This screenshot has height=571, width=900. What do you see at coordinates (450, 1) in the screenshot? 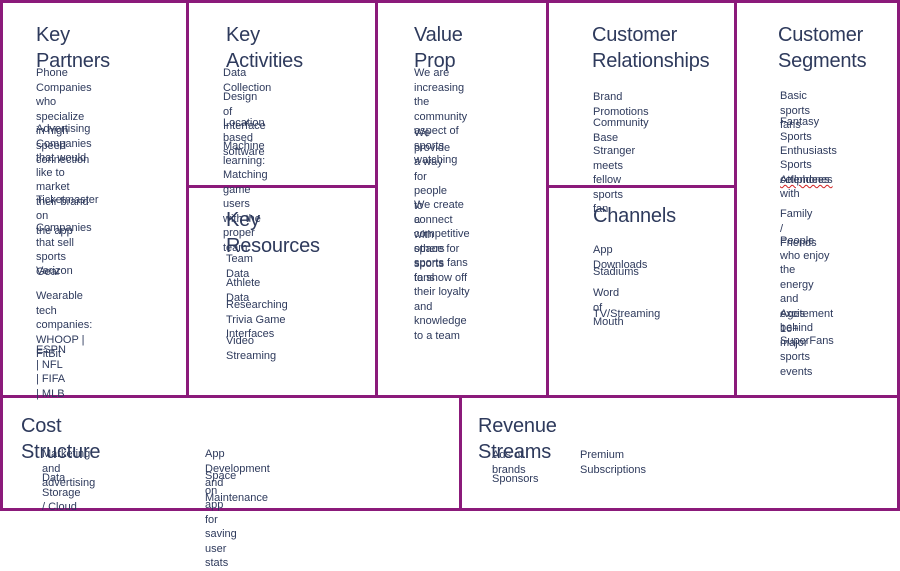
I see `border-top` at bounding box center [450, 1].